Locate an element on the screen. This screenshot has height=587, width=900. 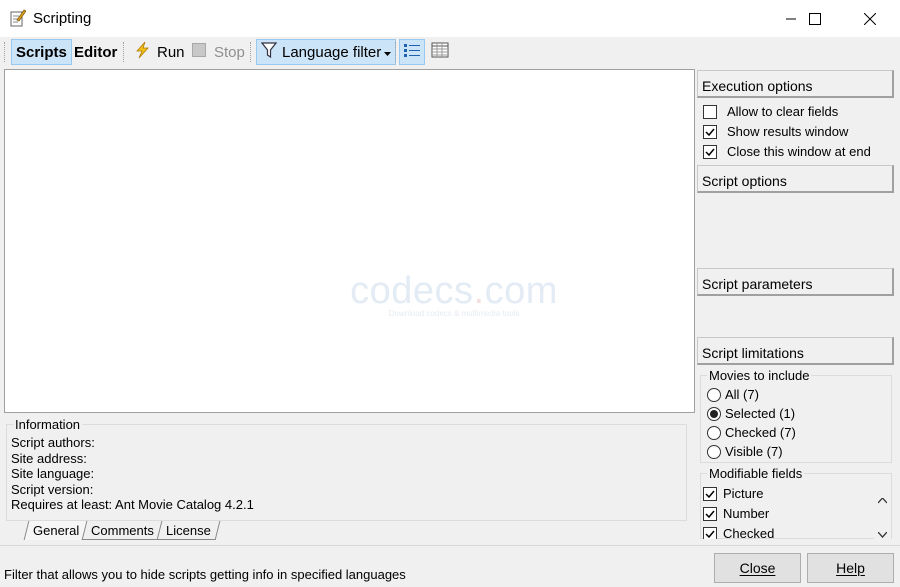
close-icon is located at coordinates (870, 18).